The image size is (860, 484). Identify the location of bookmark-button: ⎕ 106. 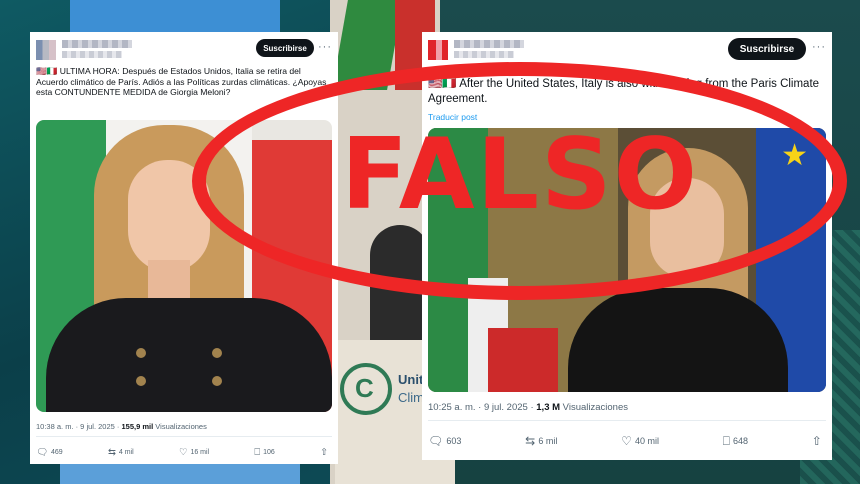
(264, 452).